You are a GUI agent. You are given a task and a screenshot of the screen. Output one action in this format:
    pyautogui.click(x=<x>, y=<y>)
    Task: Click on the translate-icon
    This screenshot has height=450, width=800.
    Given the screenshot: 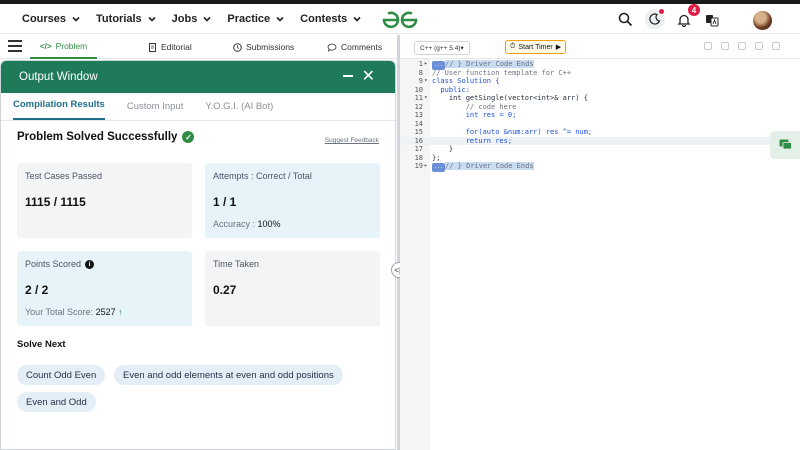 What is the action you would take?
    pyautogui.click(x=712, y=20)
    